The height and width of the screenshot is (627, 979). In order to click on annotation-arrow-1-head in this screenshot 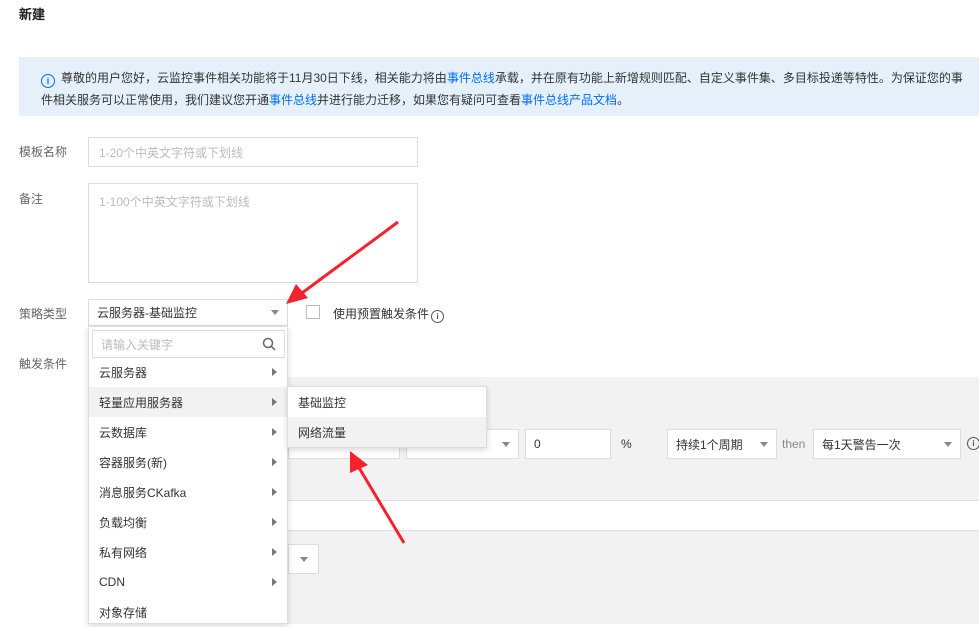, I will do `click(297, 294)`.